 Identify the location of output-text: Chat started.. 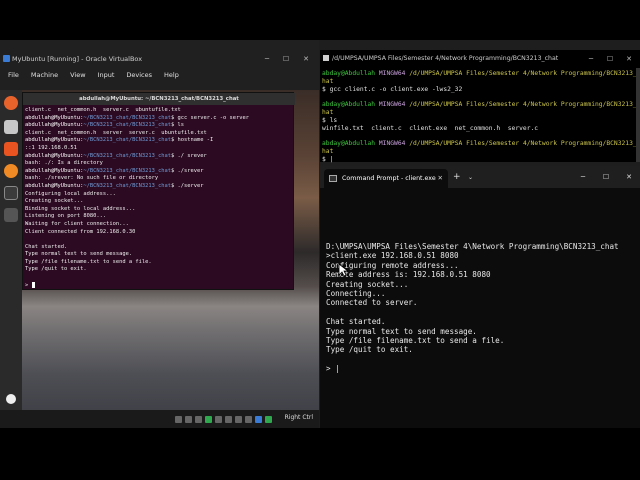
(46, 246).